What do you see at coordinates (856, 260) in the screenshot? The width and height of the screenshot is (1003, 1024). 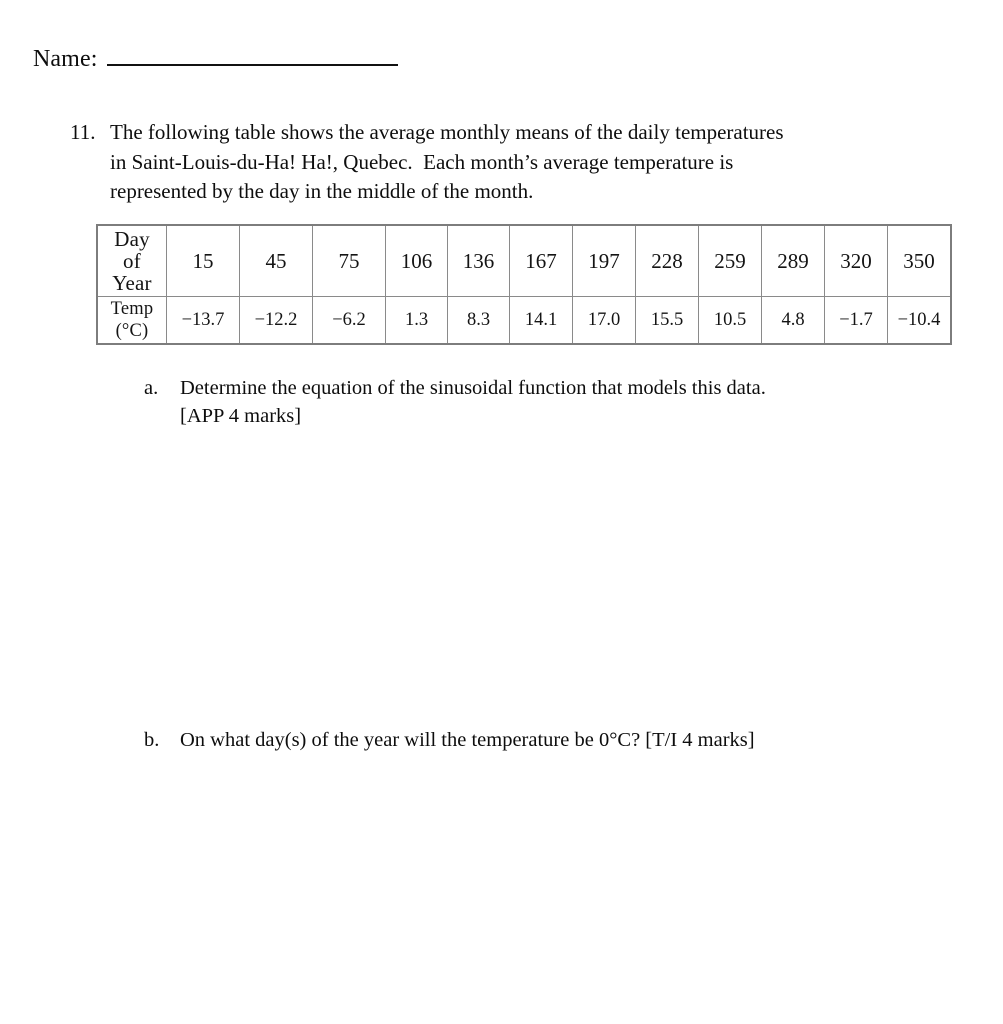 I see `cell-day-11: 320` at bounding box center [856, 260].